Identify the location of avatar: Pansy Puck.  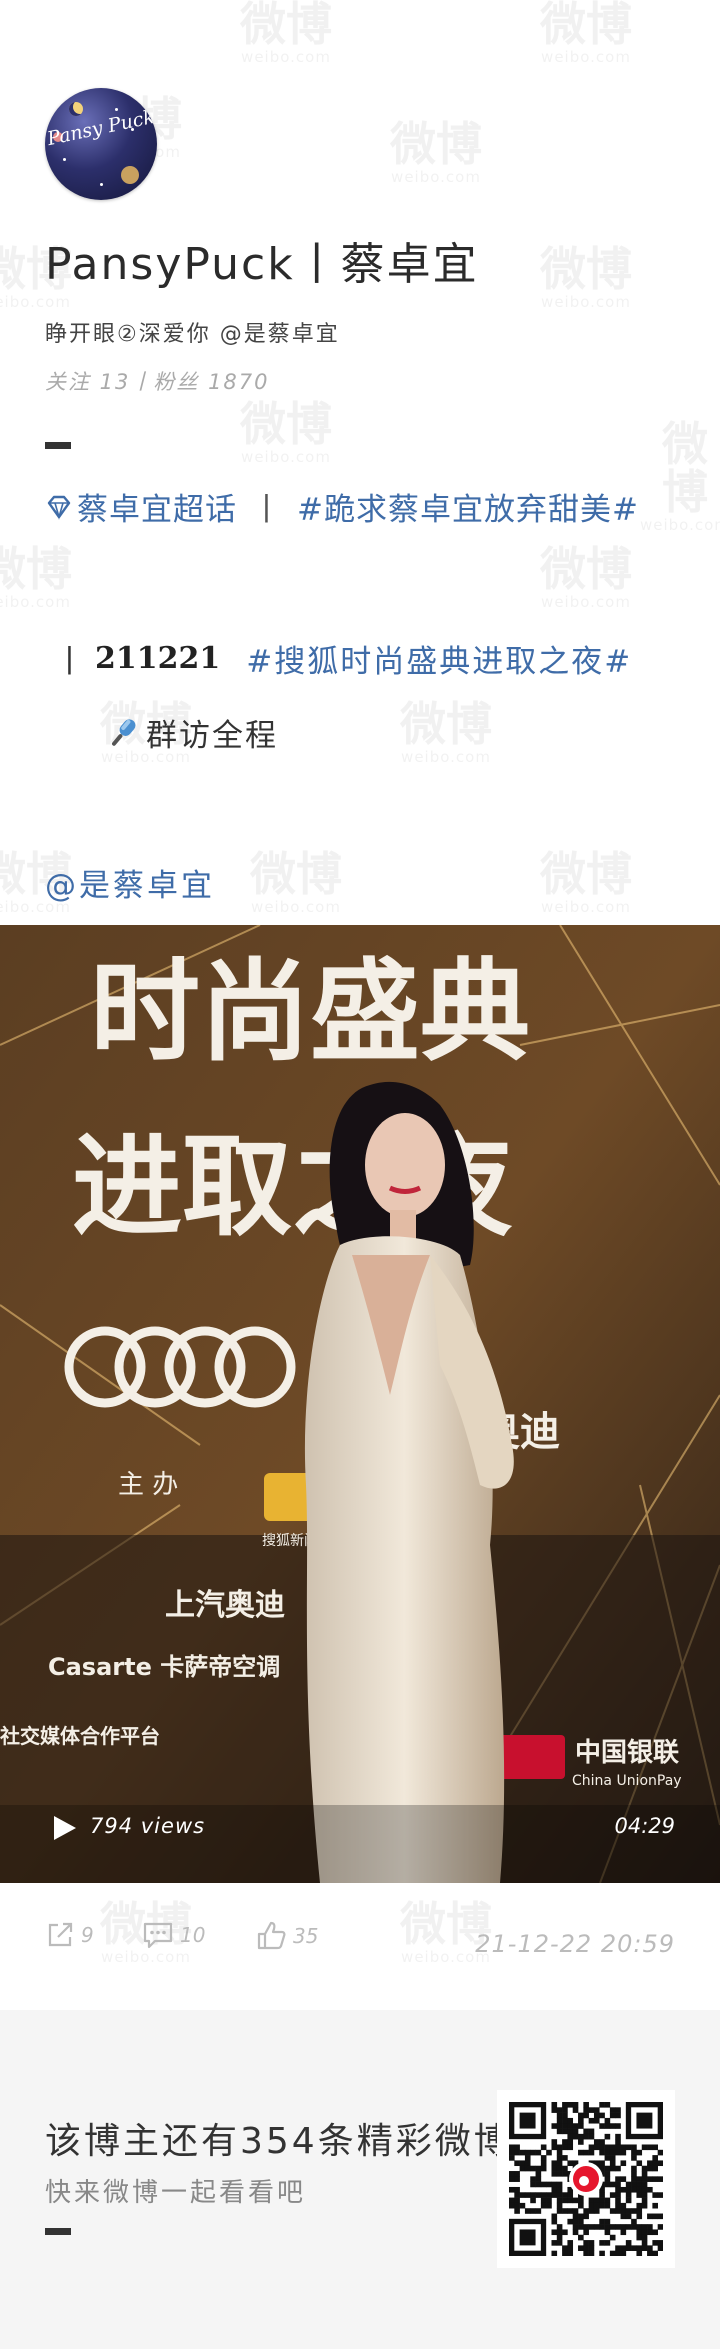
(101, 144).